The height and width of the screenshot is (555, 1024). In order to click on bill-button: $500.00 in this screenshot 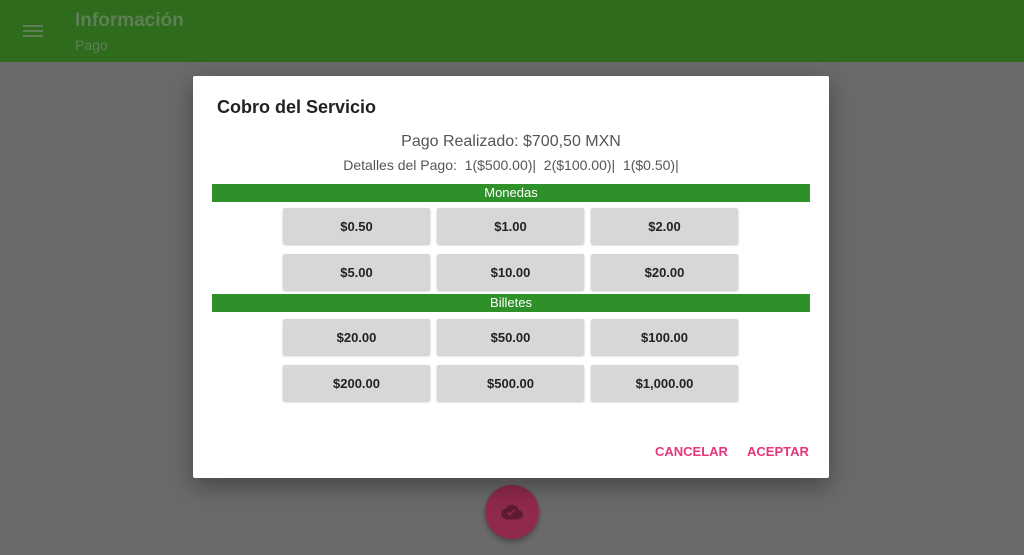, I will do `click(510, 383)`.